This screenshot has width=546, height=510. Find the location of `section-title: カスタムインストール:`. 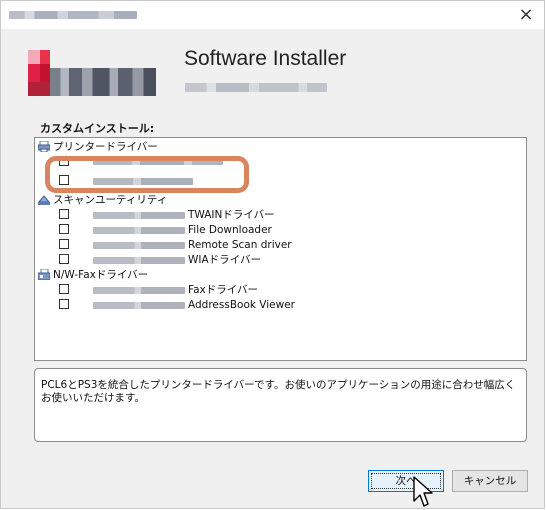

section-title: カスタムインストール: is located at coordinates (97, 128).